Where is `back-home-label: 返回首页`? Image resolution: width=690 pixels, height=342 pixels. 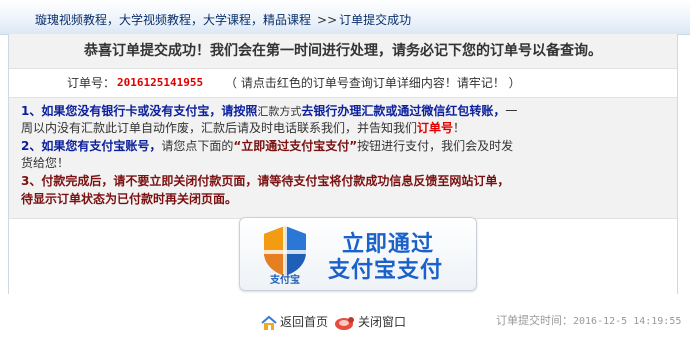 back-home-label: 返回首页 is located at coordinates (304, 322).